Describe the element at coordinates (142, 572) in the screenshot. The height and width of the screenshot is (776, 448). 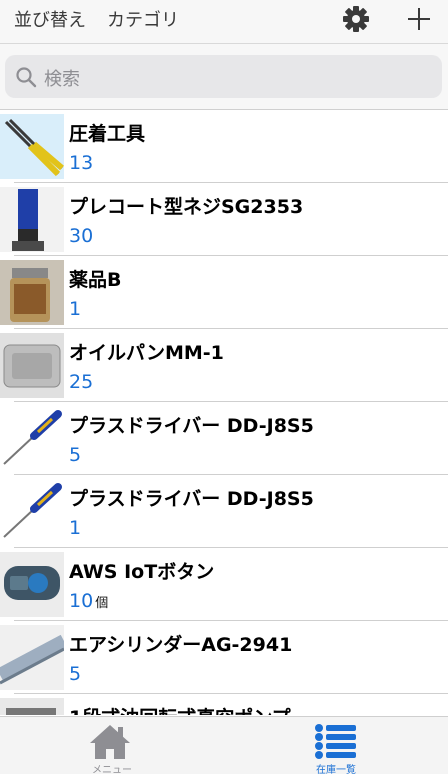
I see `item-name: AWS IoTボタン` at that location.